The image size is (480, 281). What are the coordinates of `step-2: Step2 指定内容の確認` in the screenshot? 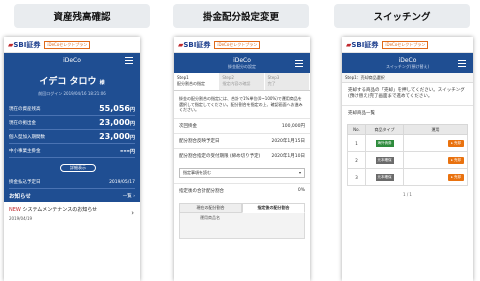 It's located at (242, 81).